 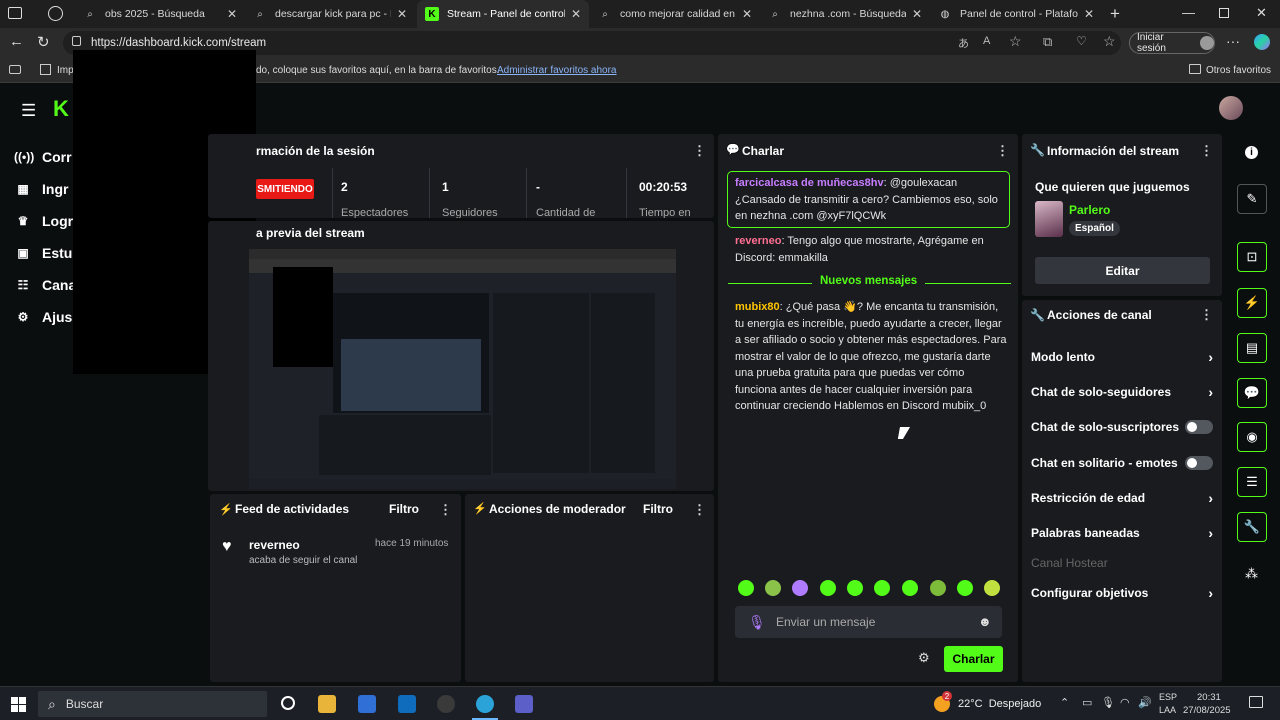 I want to click on notifications-icon, so click(x=1256, y=702).